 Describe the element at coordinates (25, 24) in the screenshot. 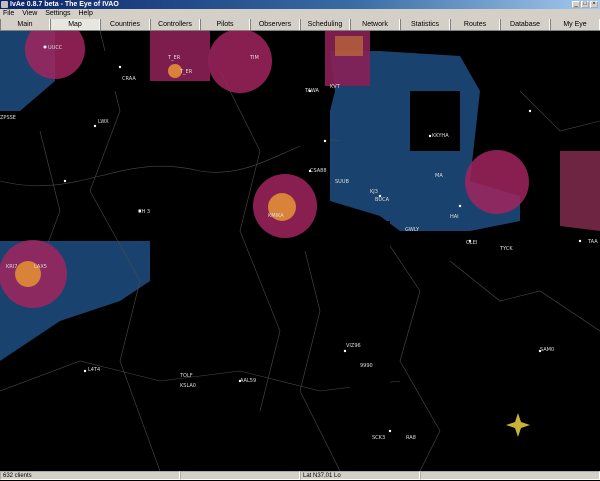

I see `tab-main: Main` at that location.